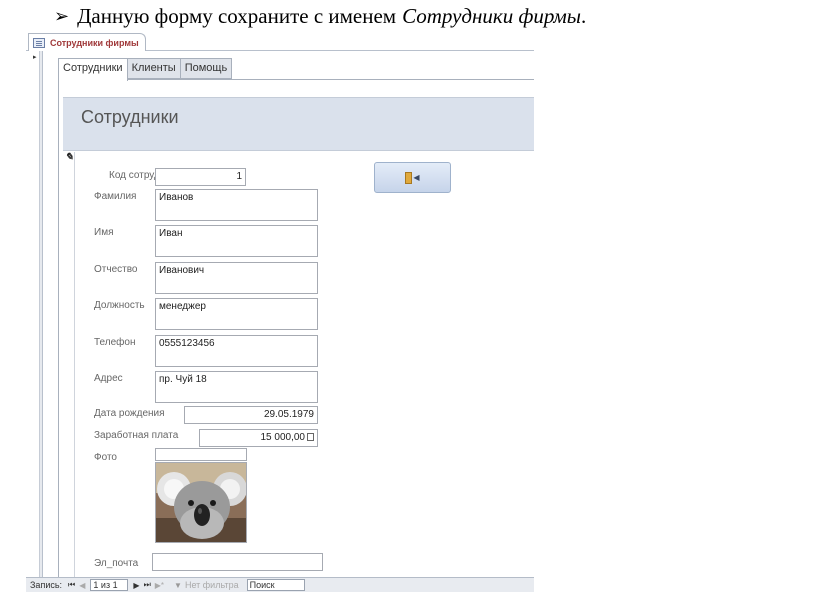 The width and height of the screenshot is (816, 592). Describe the element at coordinates (236, 241) in the screenshot. I see `first-name-field: Иван` at that location.